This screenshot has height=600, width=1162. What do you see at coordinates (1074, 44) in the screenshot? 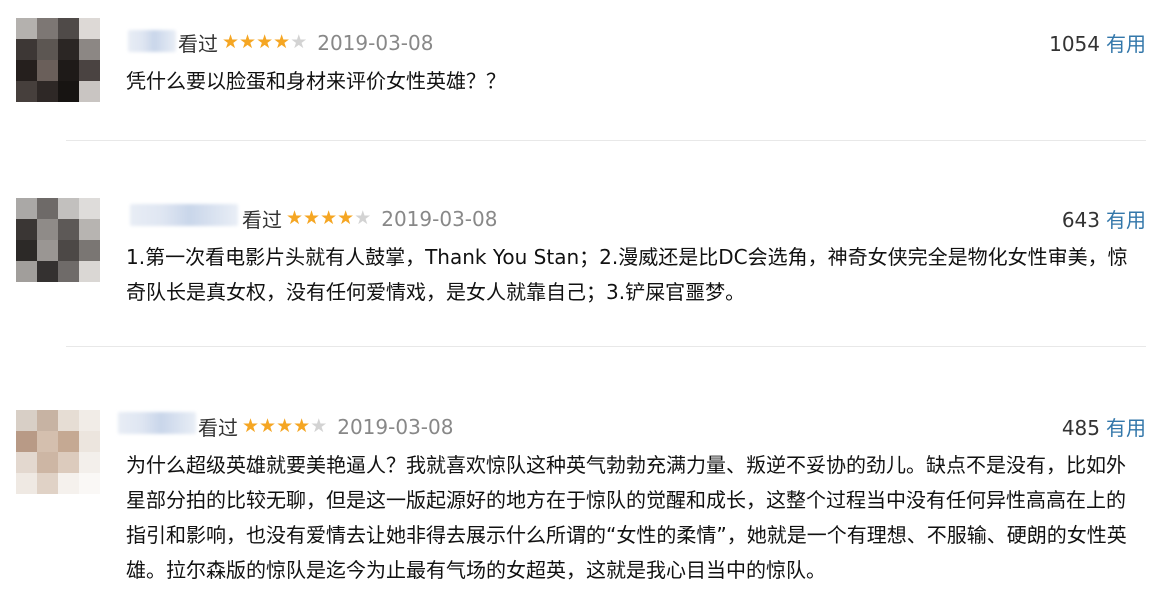
I see `useful-count: 1054` at bounding box center [1074, 44].